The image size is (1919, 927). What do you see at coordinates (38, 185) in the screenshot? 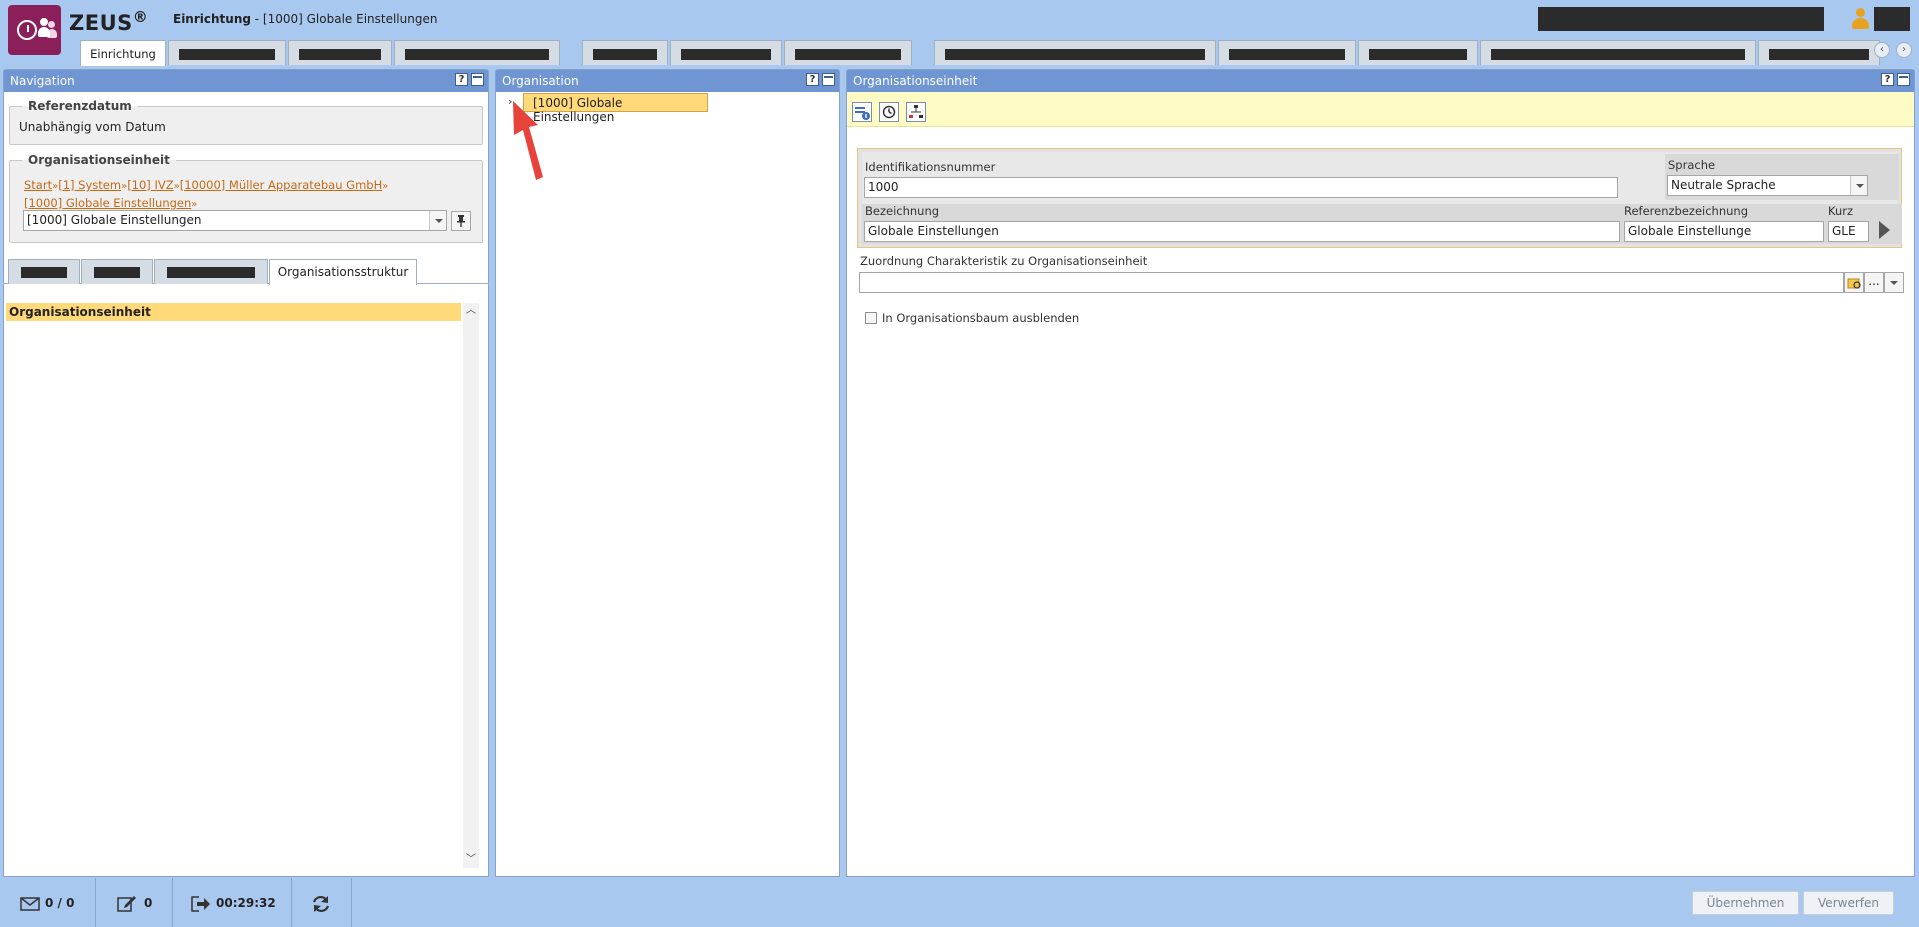
I see `crumb-start: Start` at bounding box center [38, 185].